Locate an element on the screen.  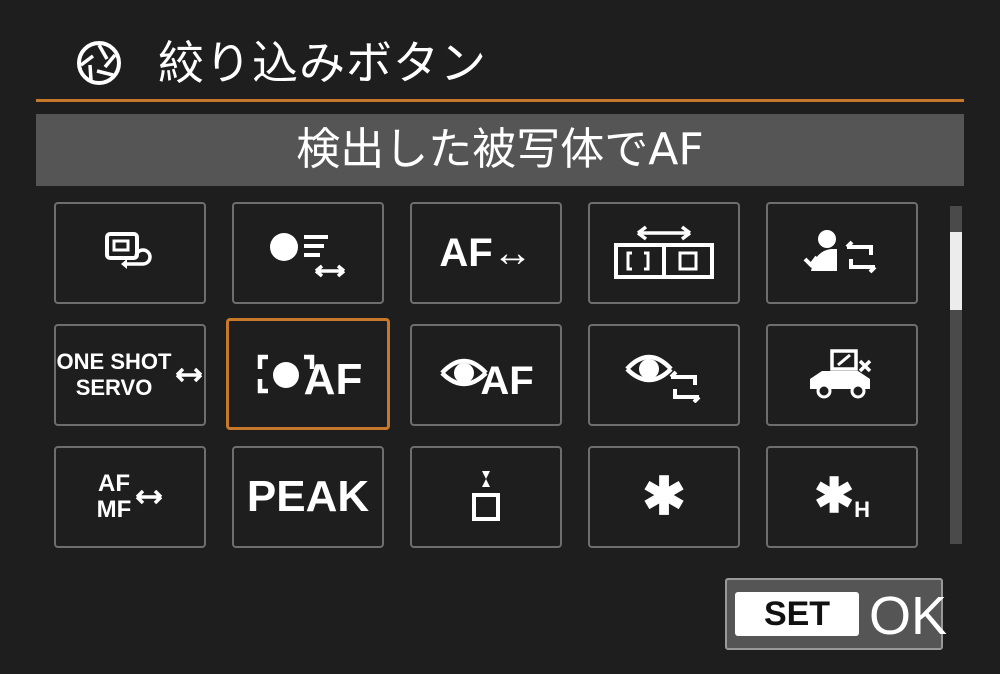
peak-label: PEAK is located at coordinates (308, 496).